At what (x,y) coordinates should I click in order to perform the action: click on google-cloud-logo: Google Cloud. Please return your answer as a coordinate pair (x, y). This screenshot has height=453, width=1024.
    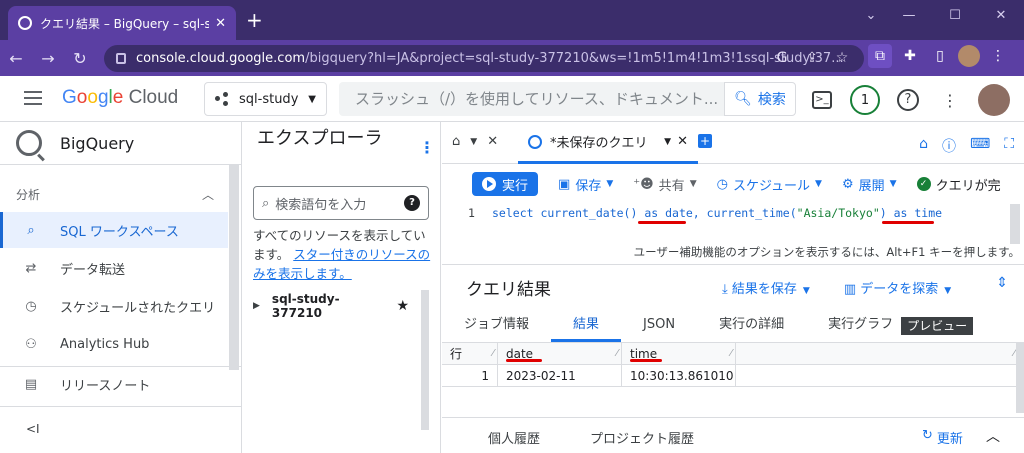
    Looking at the image, I should click on (120, 98).